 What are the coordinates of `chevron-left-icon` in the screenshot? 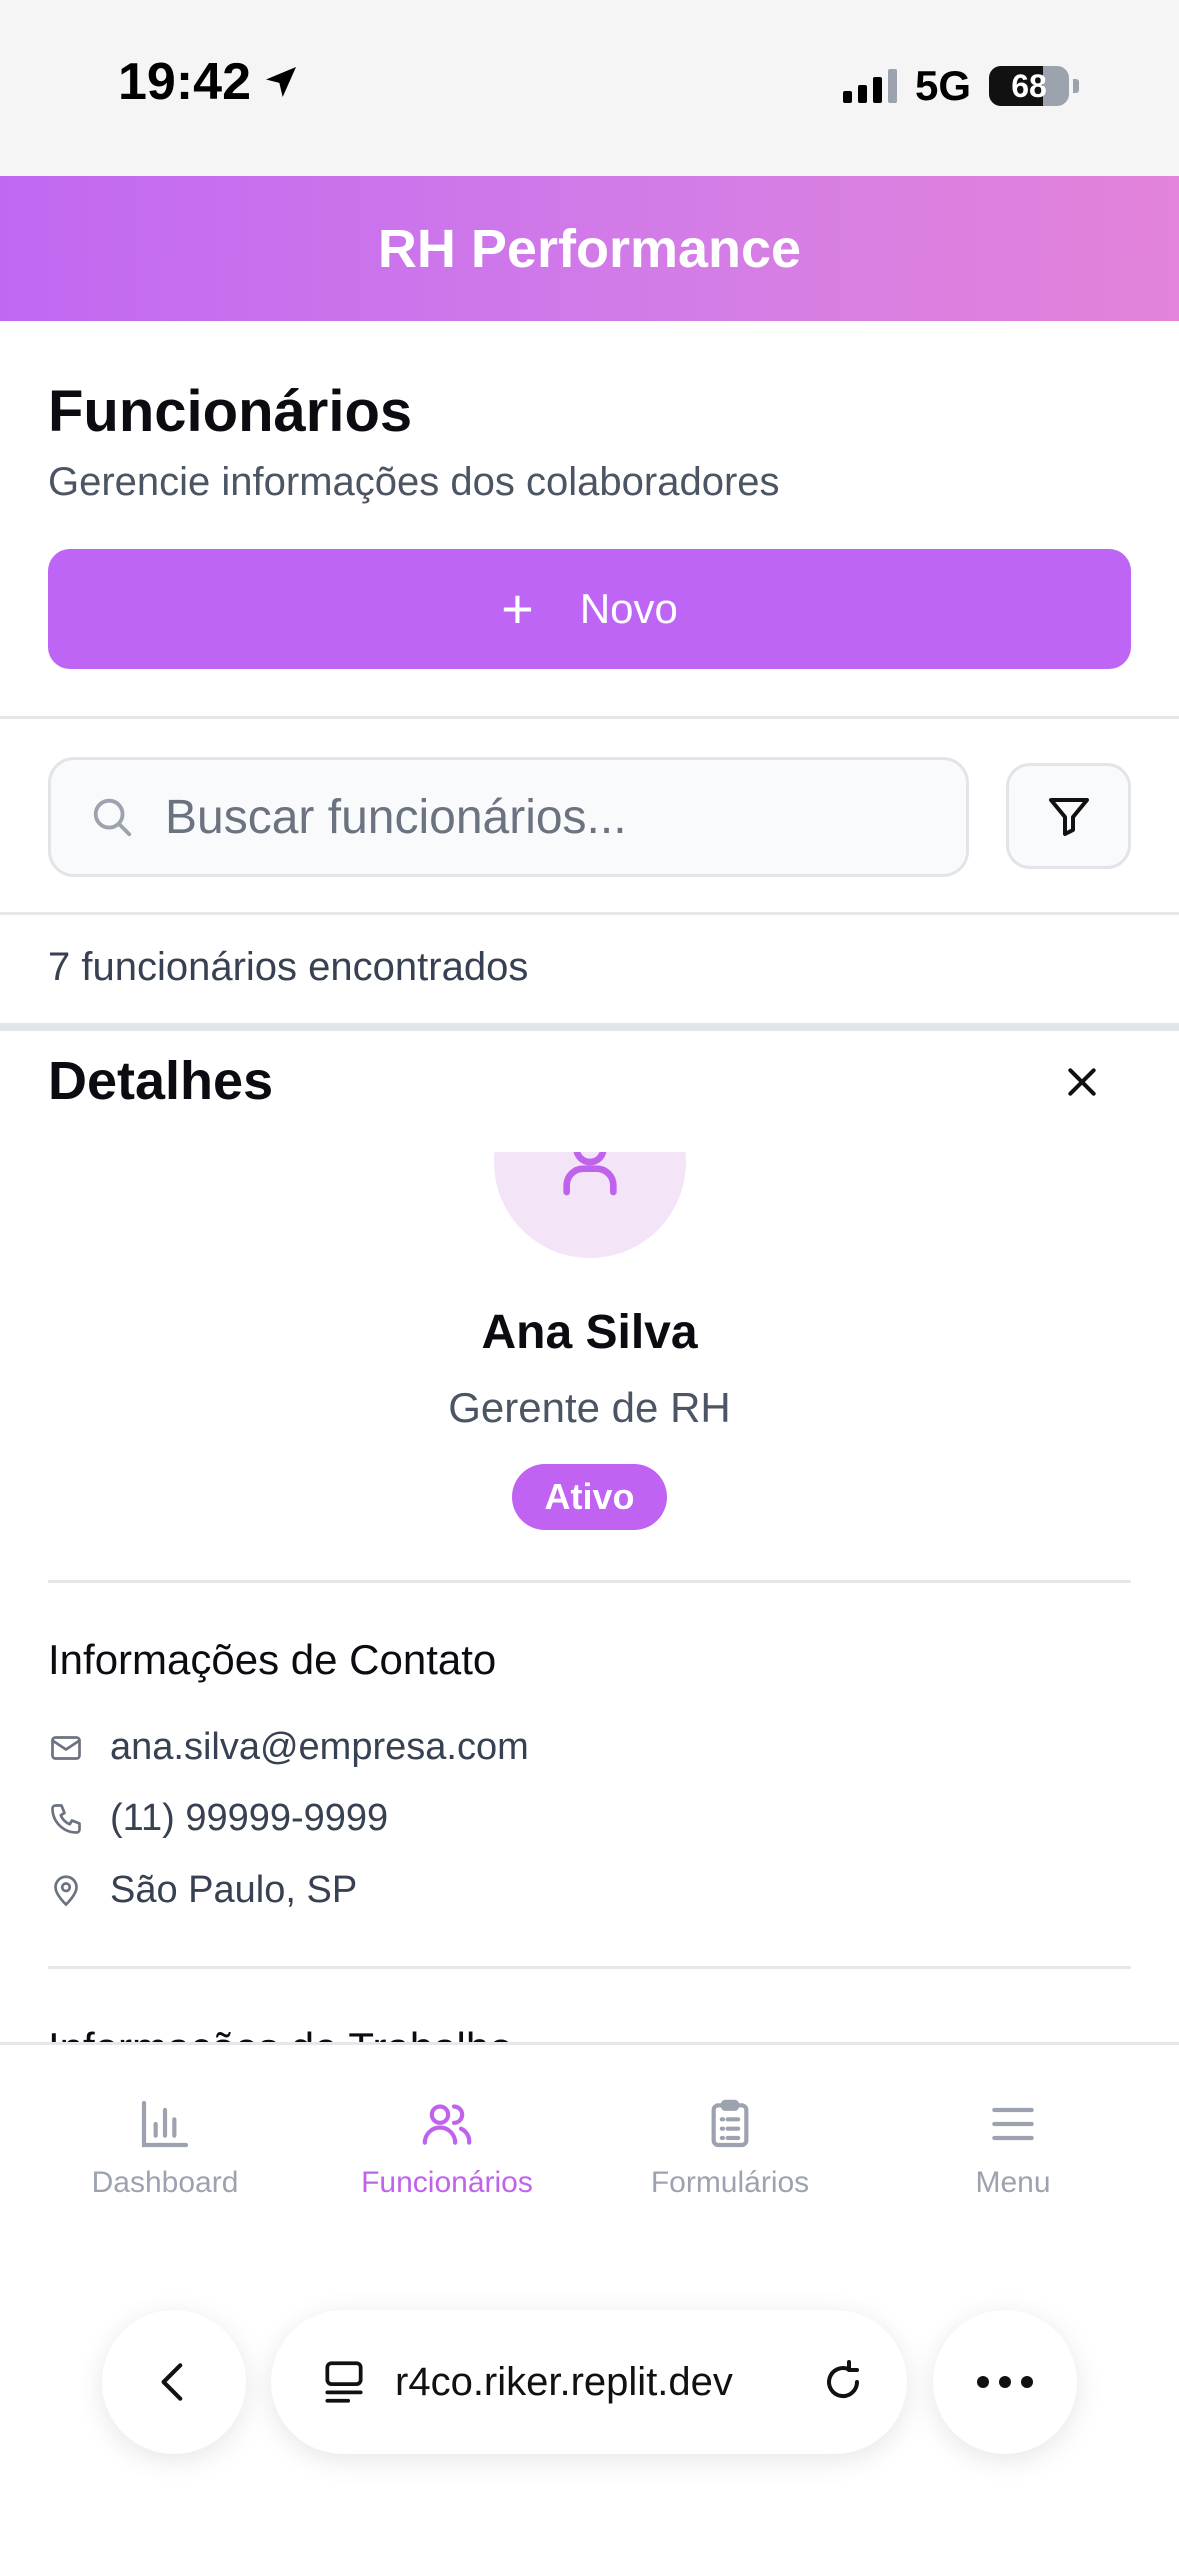 It's located at (172, 2382).